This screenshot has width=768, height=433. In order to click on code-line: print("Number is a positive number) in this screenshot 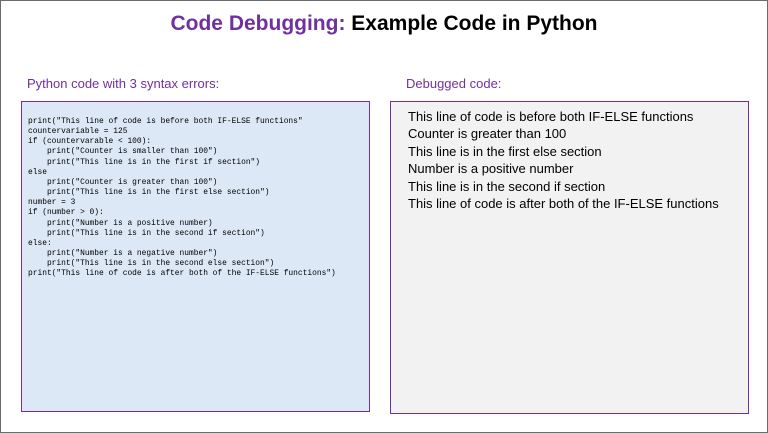, I will do `click(120, 223)`.